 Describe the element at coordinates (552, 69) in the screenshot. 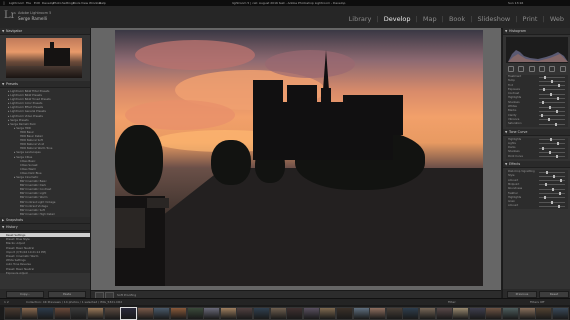

I see `radial-filter-icon` at that location.